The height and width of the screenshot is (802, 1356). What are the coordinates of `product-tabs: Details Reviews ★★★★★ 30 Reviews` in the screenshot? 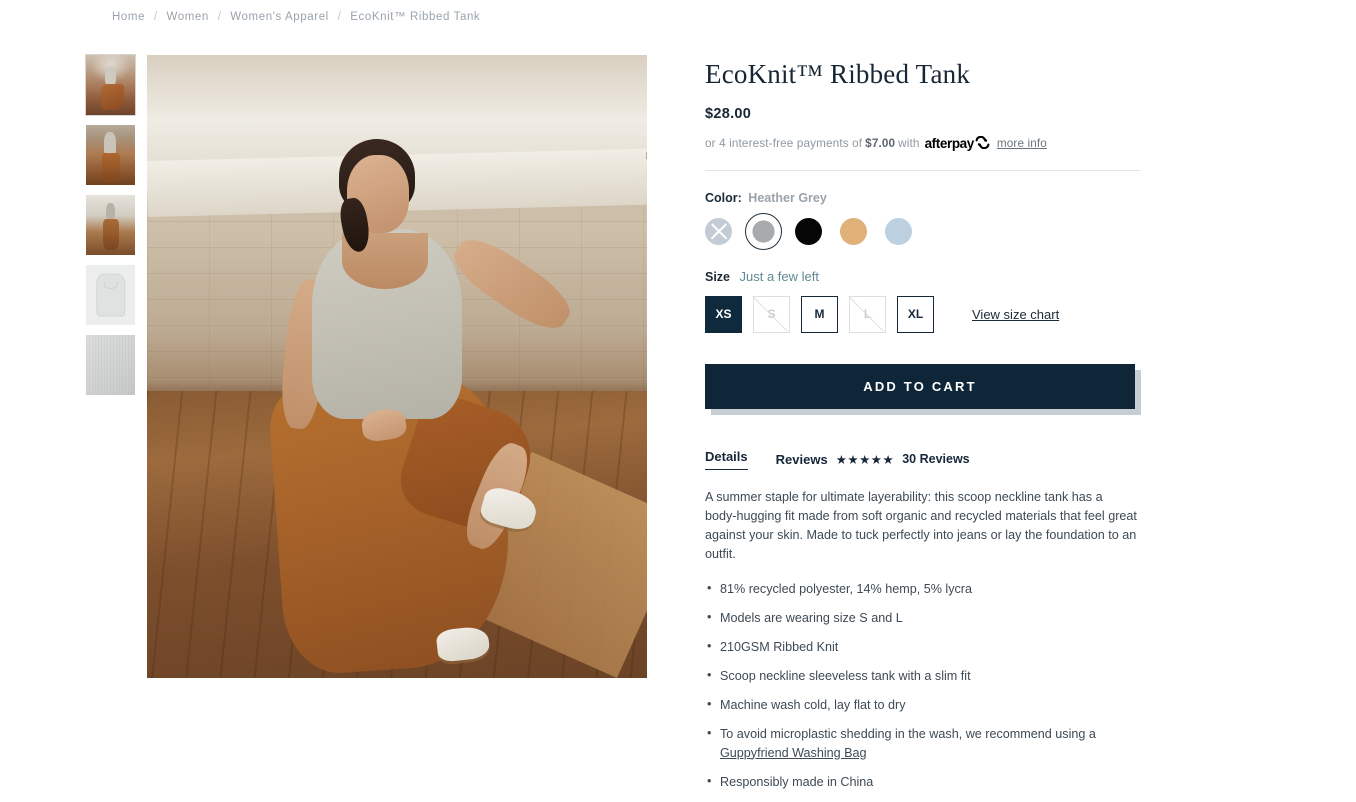 It's located at (922, 459).